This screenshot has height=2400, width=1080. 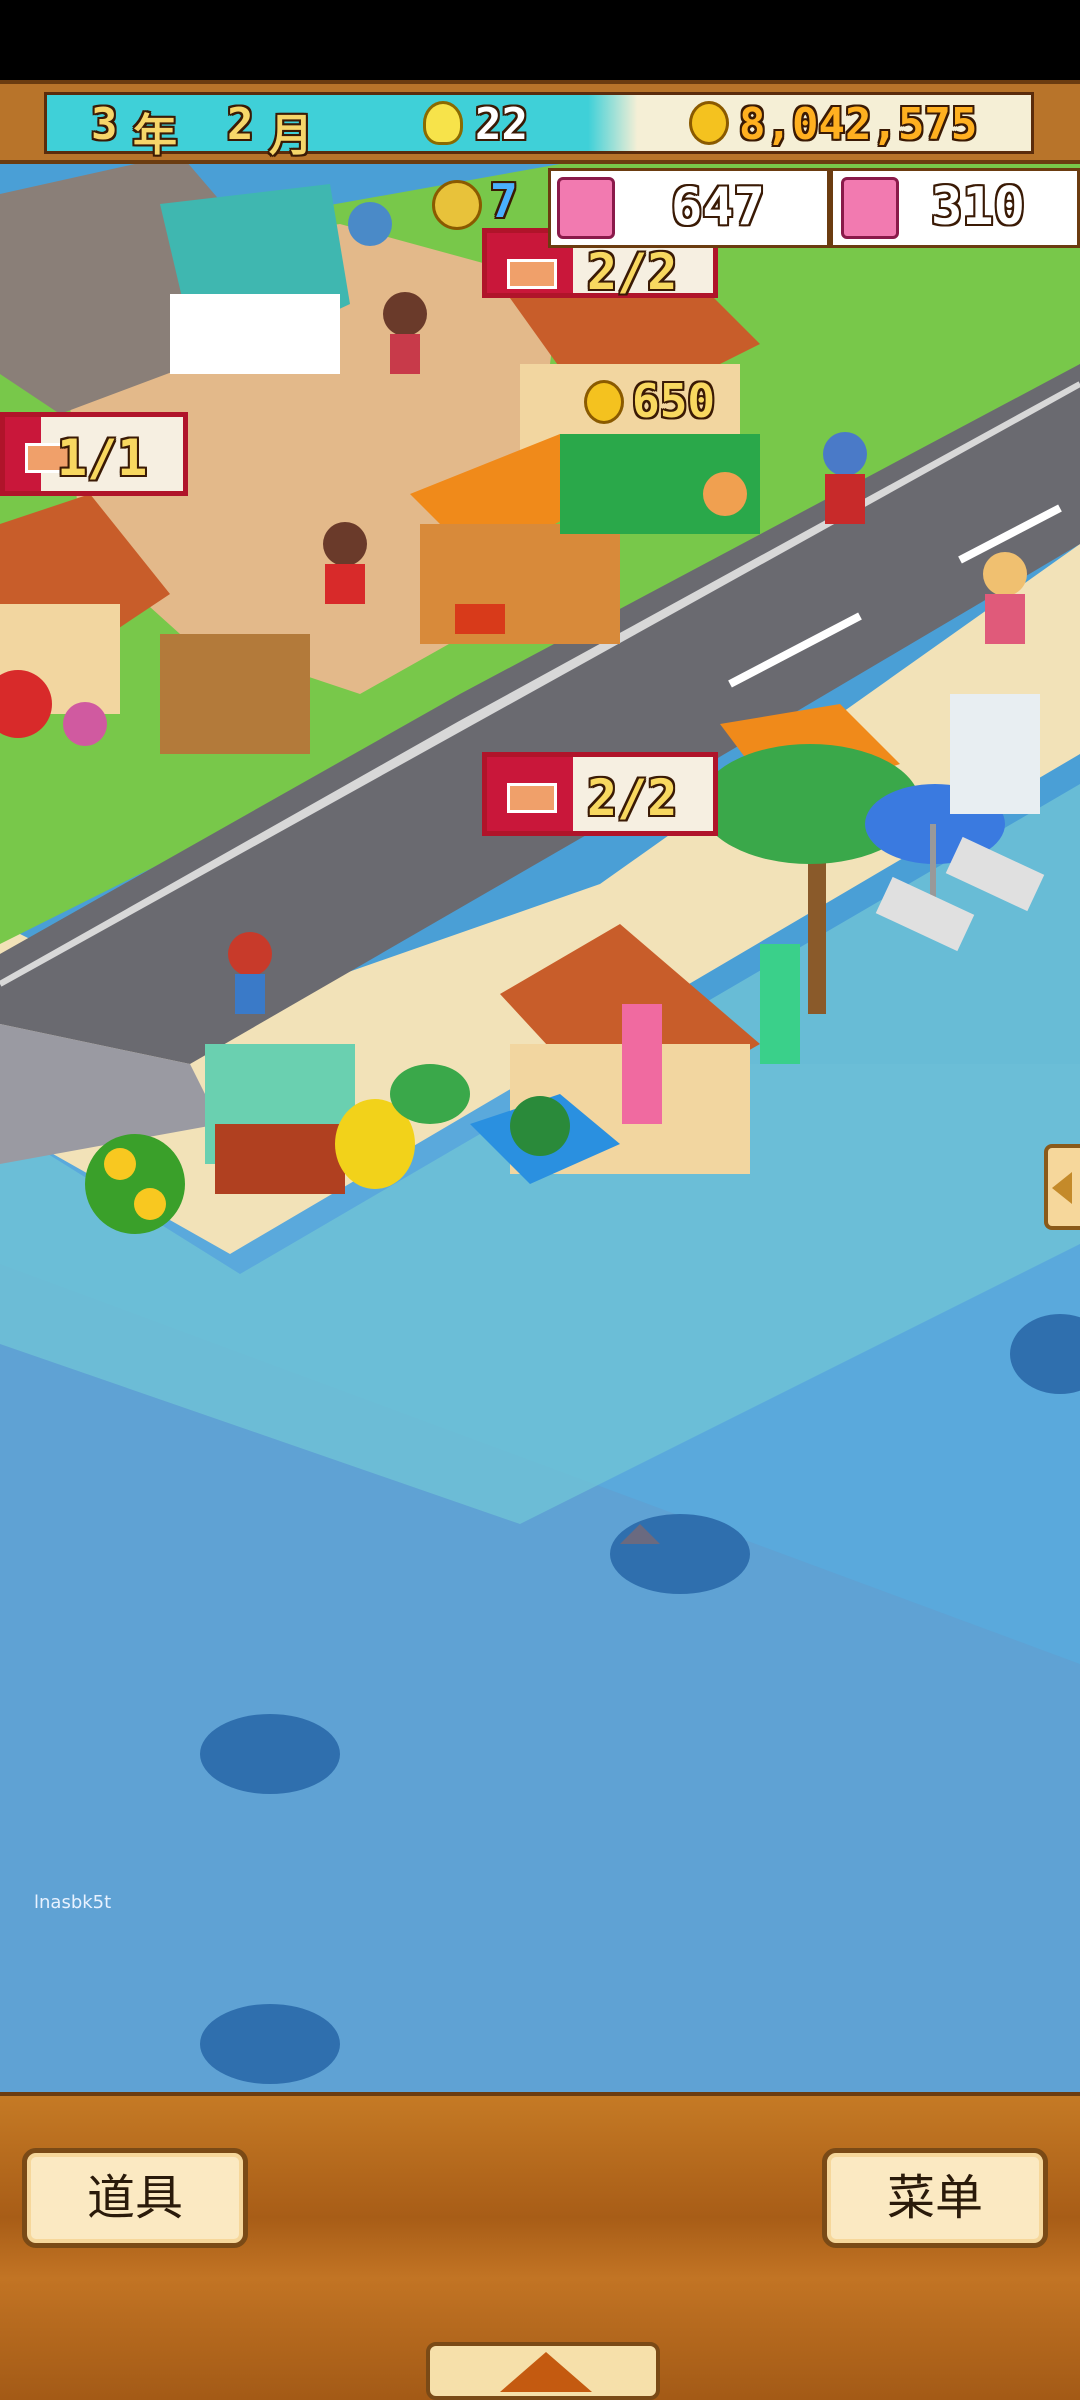 I want to click on expand-arrow-button, so click(x=543, y=2371).